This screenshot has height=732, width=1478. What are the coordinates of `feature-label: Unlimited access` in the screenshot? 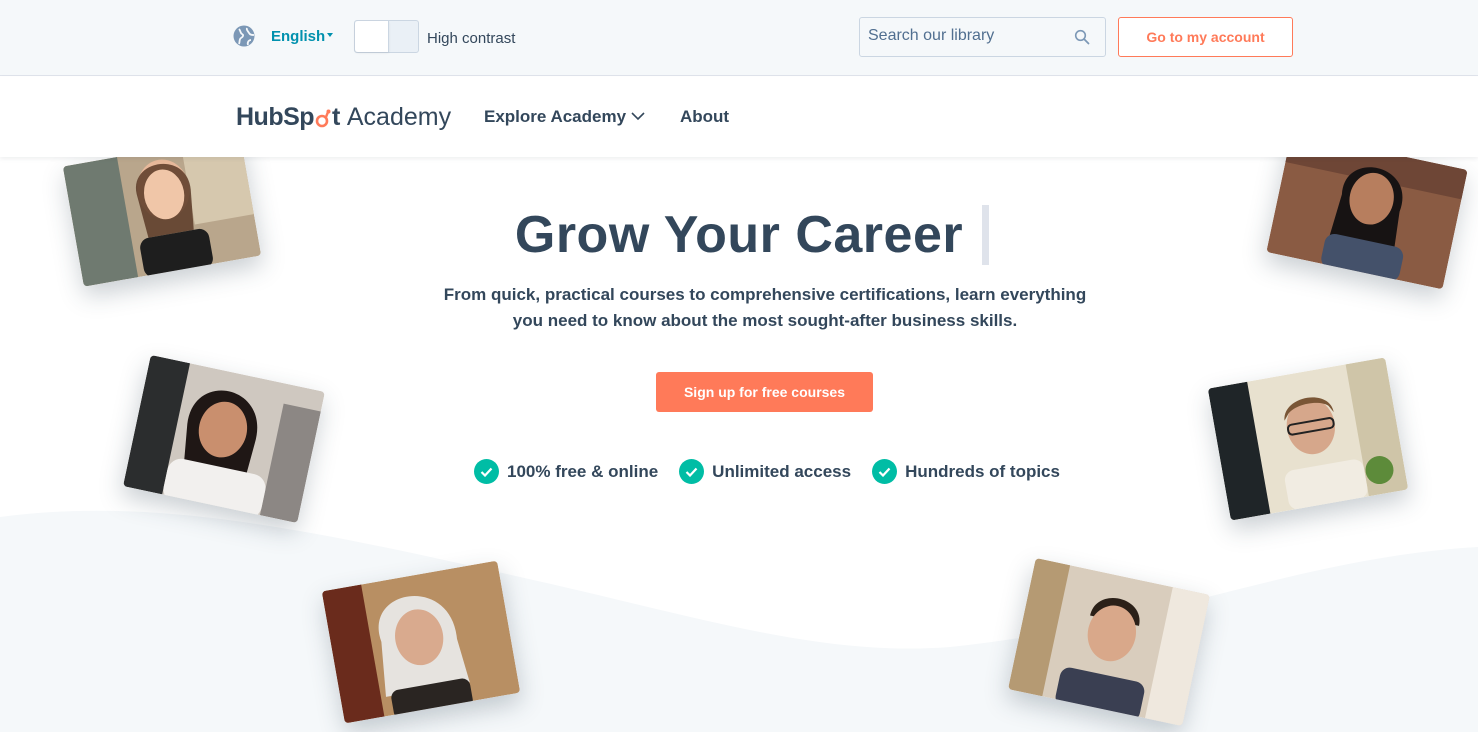 It's located at (782, 471).